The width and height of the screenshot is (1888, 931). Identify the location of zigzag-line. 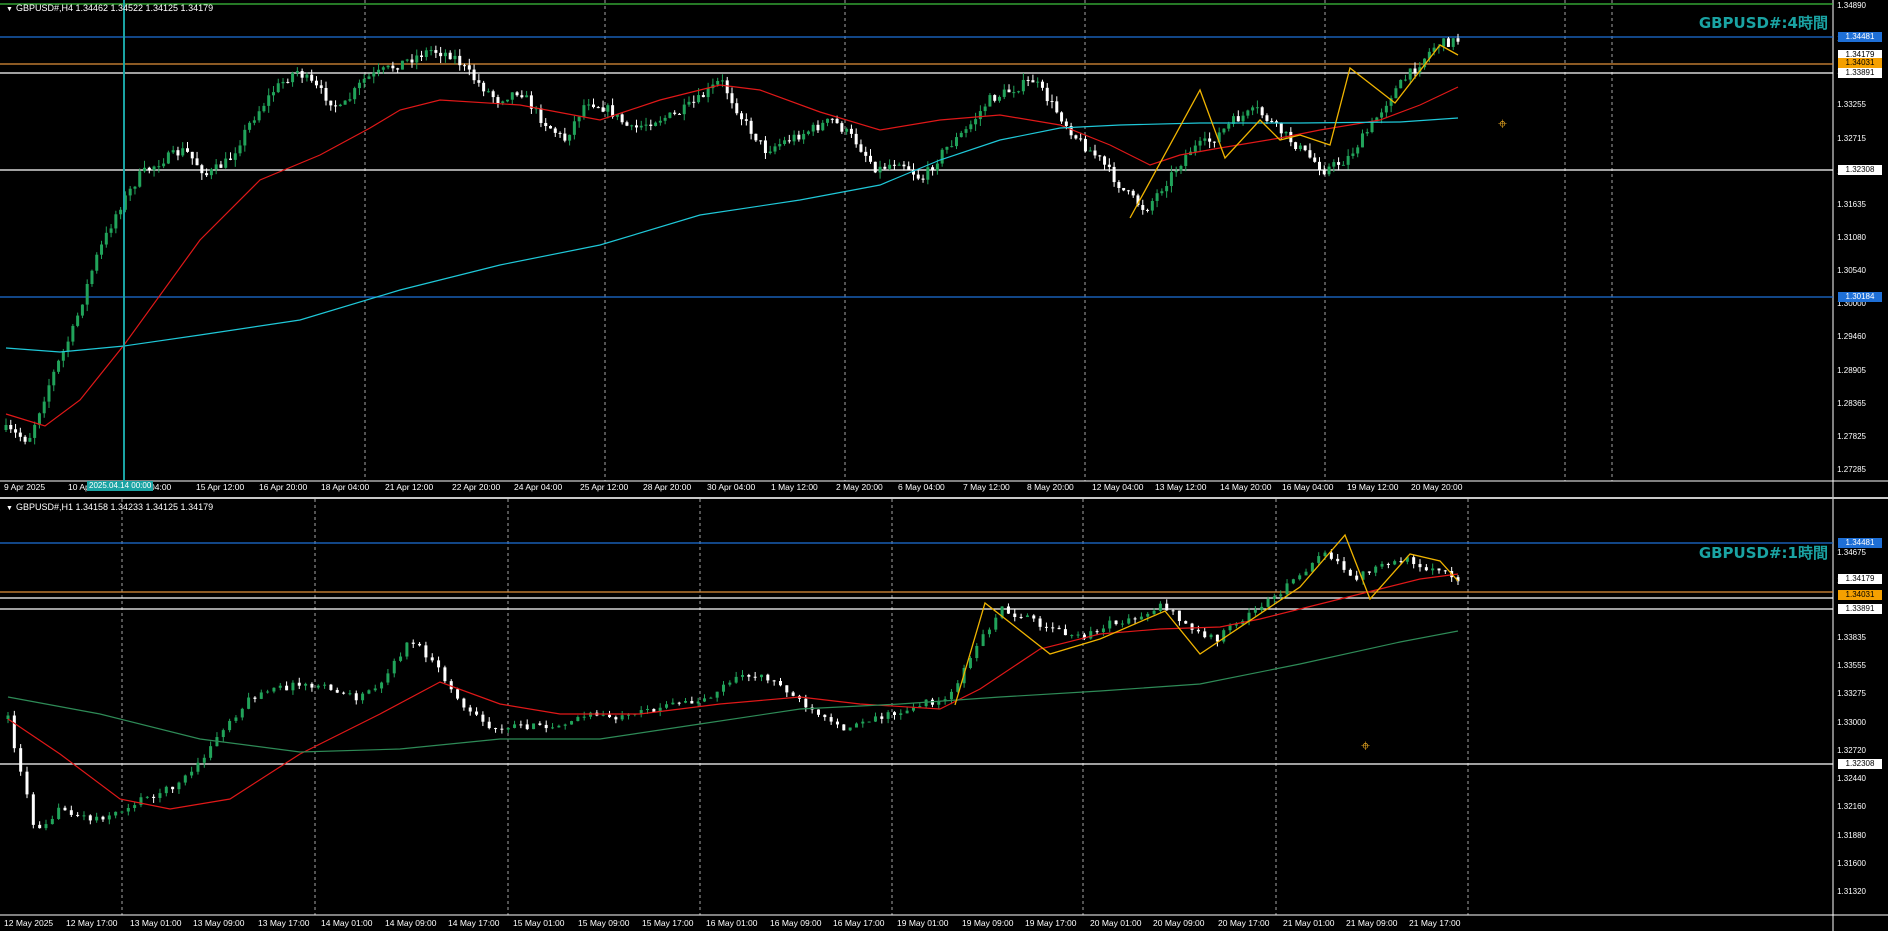
(1206, 619).